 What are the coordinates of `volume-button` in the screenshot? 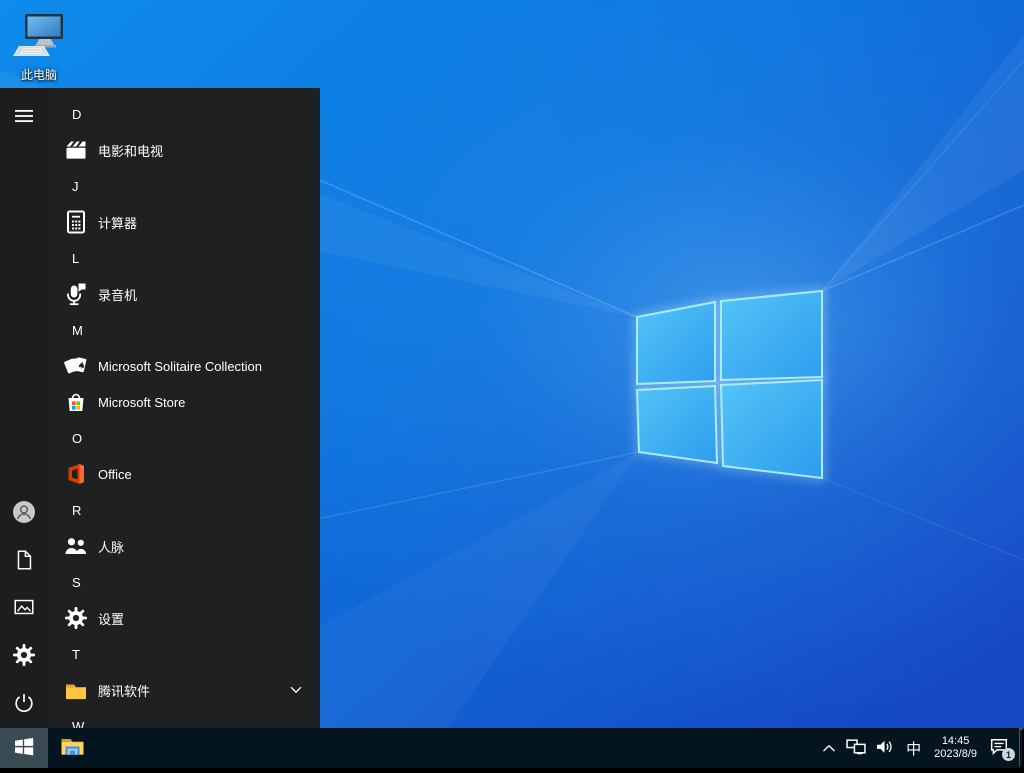 It's located at (885, 748).